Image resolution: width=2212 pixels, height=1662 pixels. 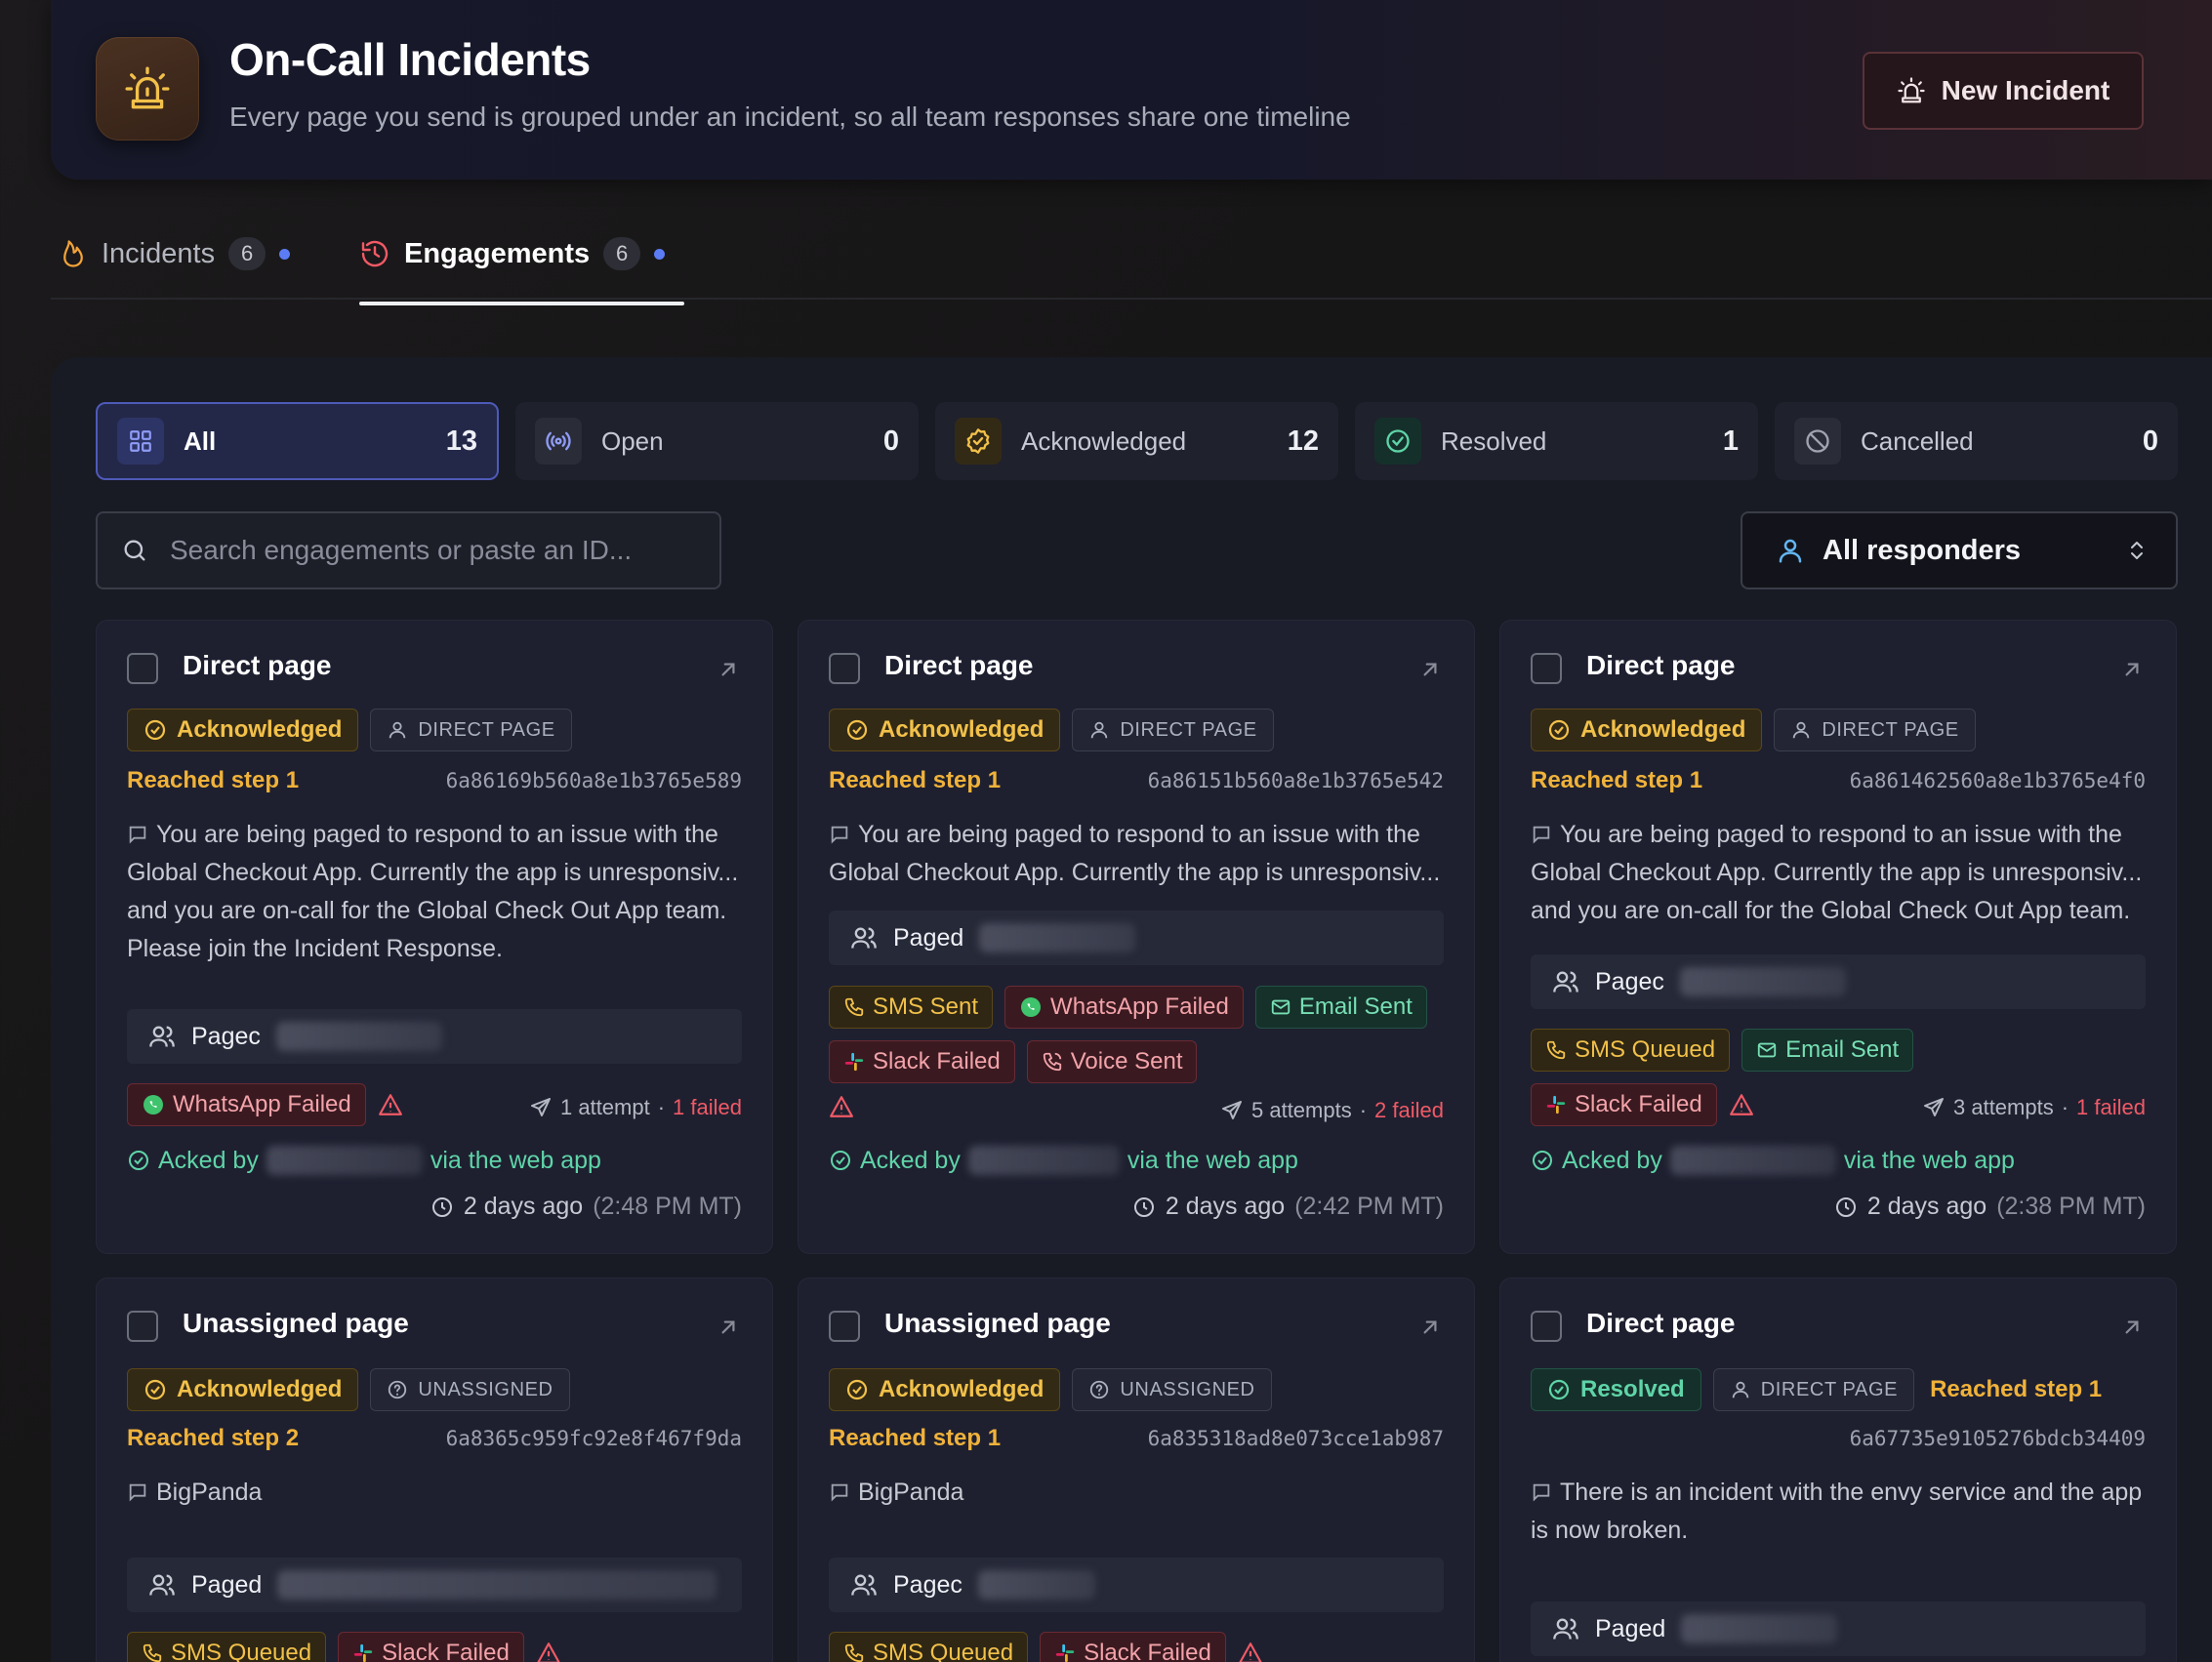 I want to click on engagement-id: 6a86151b560a8e1b3765e542, so click(x=1296, y=780).